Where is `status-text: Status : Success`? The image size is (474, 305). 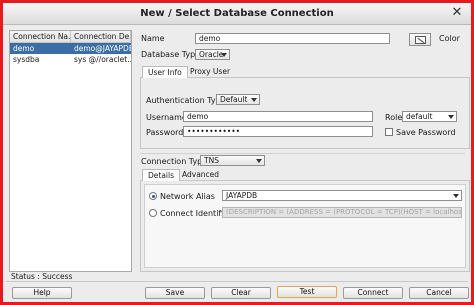
status-text: Status : Success is located at coordinates (42, 276).